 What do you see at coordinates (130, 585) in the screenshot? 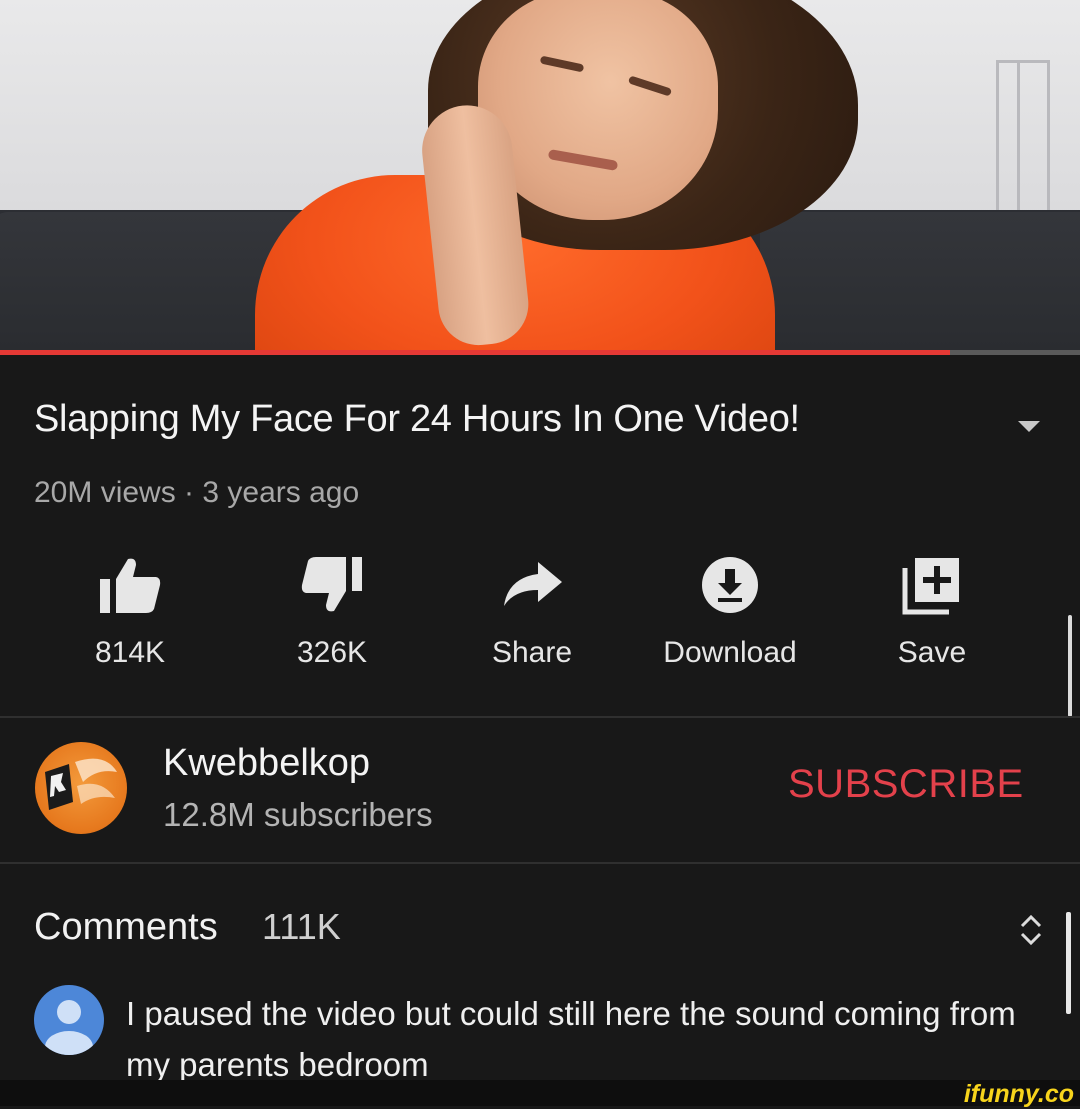
I see `thumbs-up-icon` at bounding box center [130, 585].